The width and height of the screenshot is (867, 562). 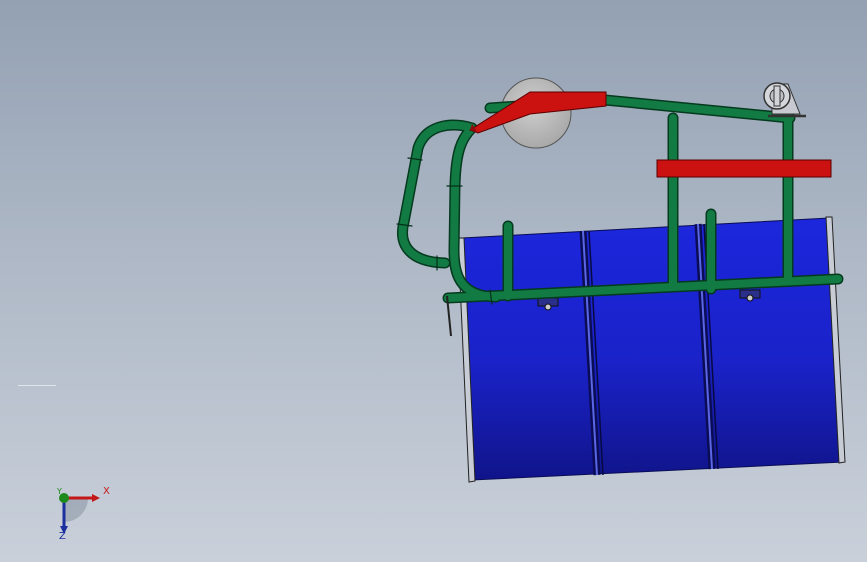 What do you see at coordinates (85, 514) in the screenshot?
I see `coordinate-triad: X Y Z` at bounding box center [85, 514].